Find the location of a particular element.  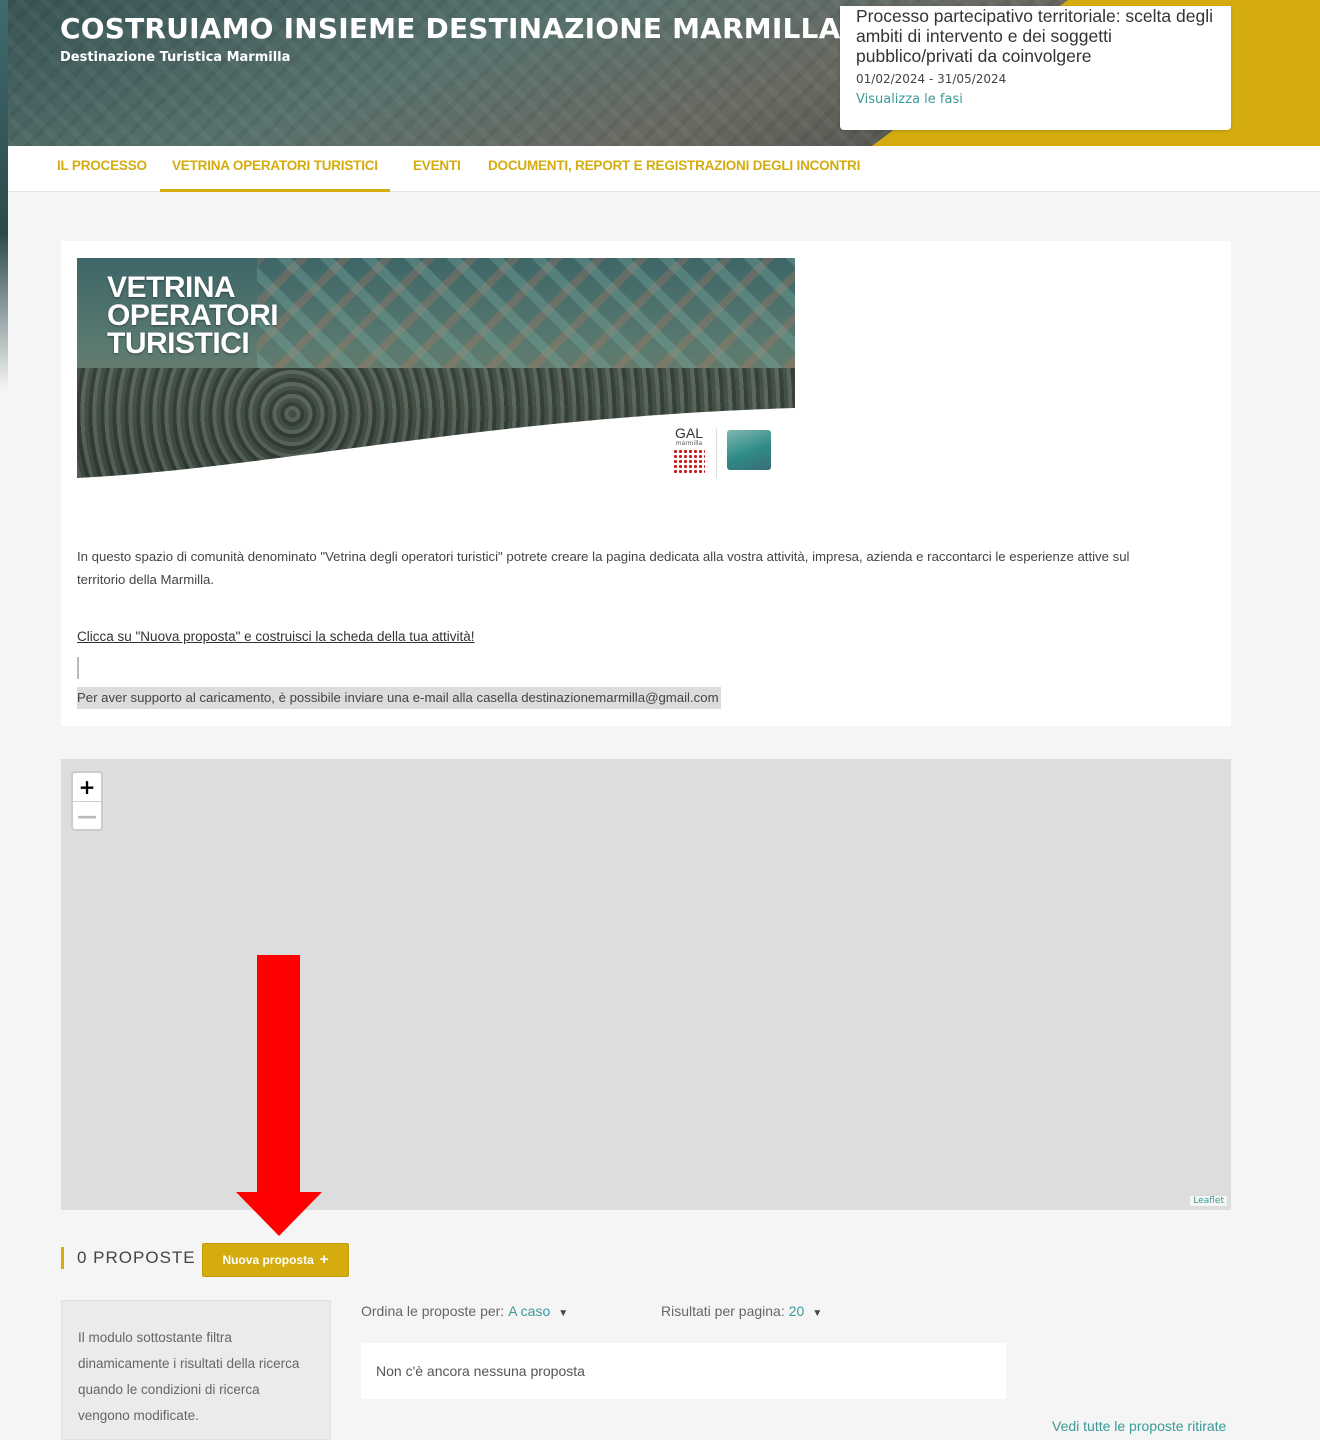

logo-divider is located at coordinates (716, 453).